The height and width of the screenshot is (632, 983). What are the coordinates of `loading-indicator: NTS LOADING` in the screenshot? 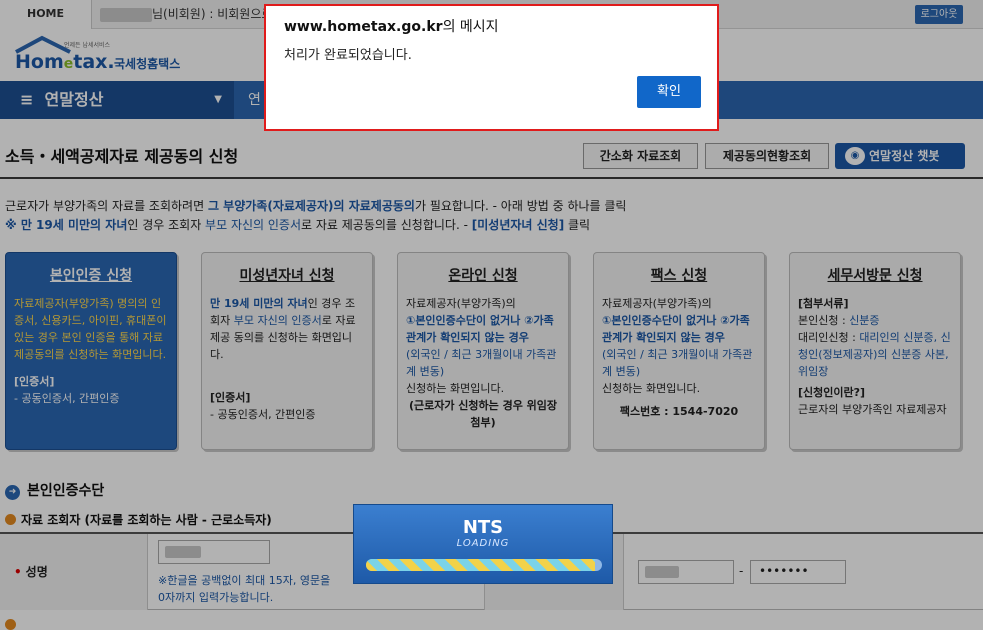 It's located at (483, 544).